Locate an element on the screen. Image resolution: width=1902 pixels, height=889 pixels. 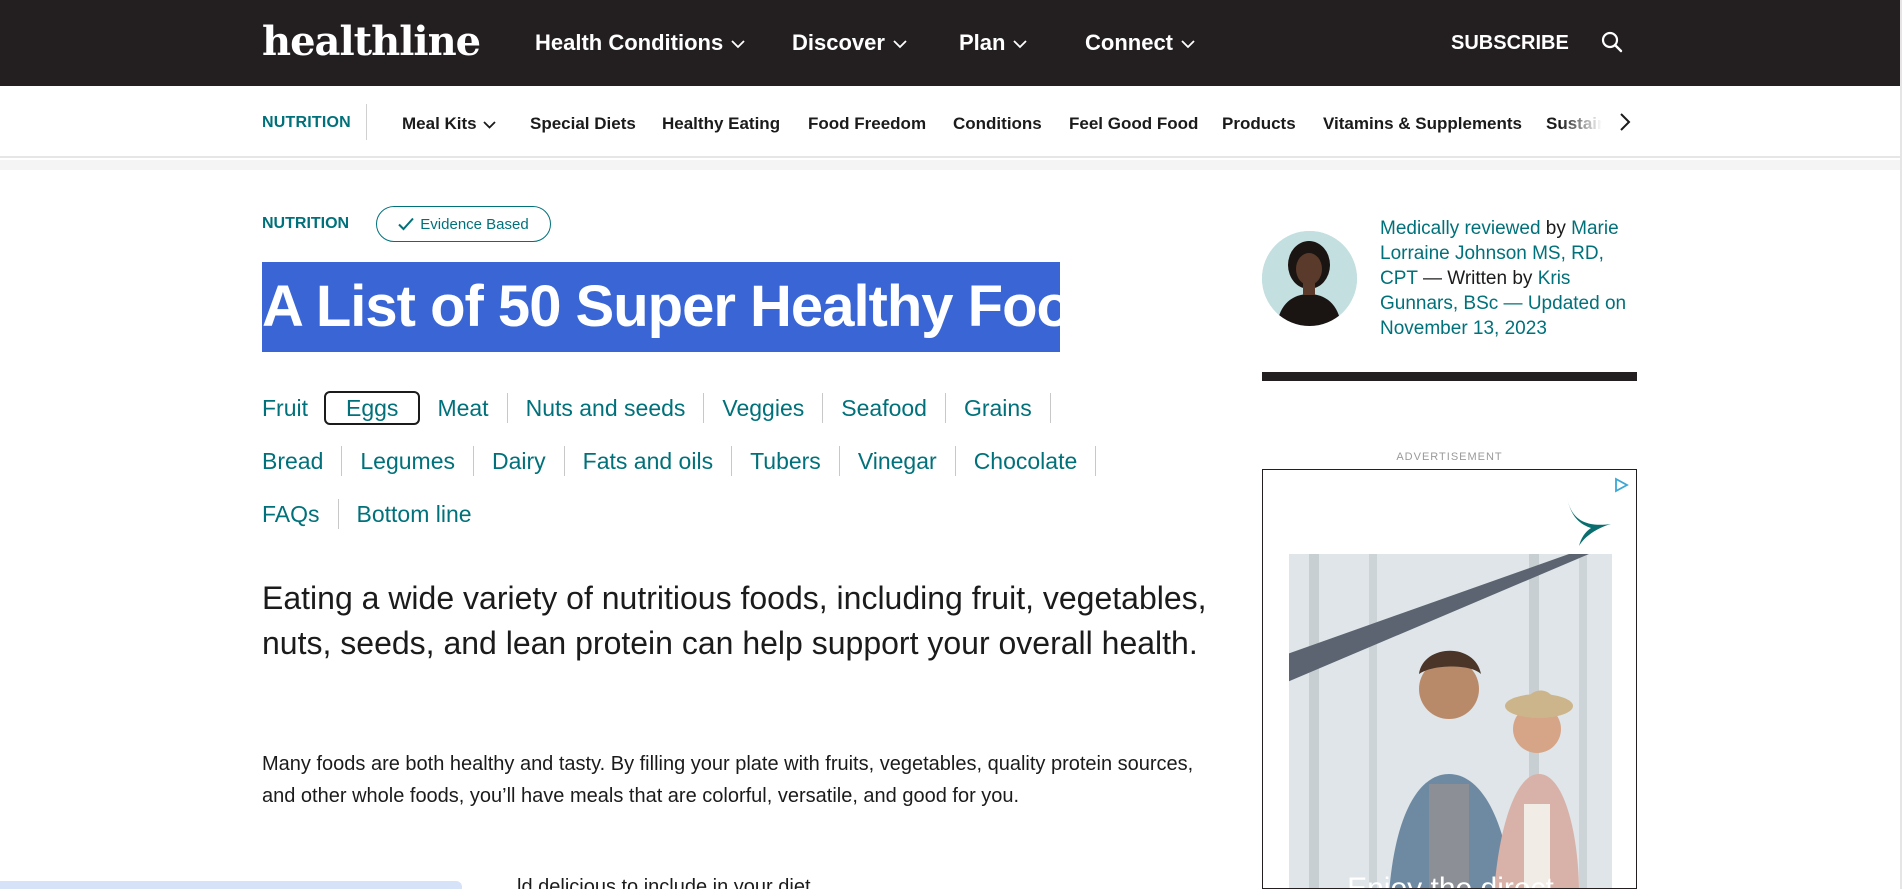
subnav-item-label: Meal Kits is located at coordinates (439, 123).